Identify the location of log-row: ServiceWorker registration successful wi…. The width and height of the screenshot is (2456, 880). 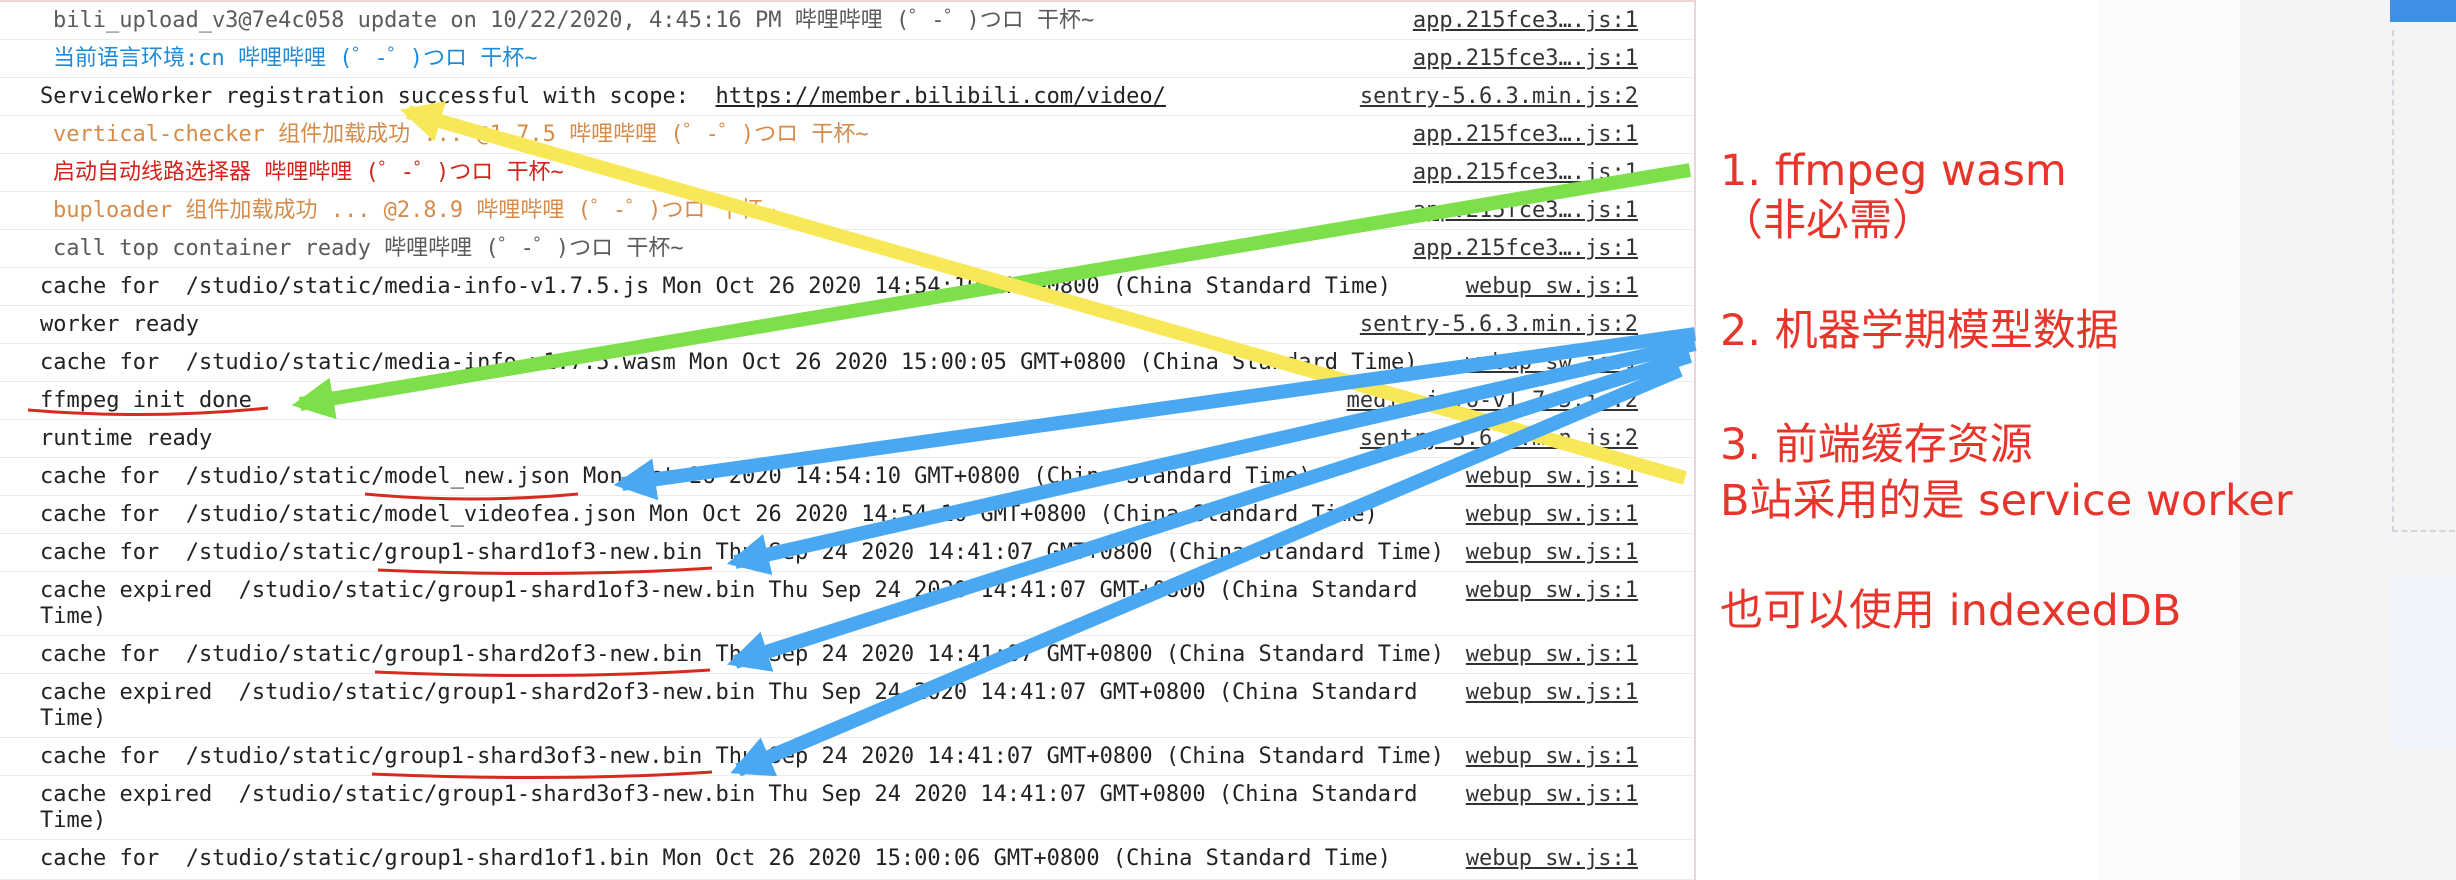
(847, 97).